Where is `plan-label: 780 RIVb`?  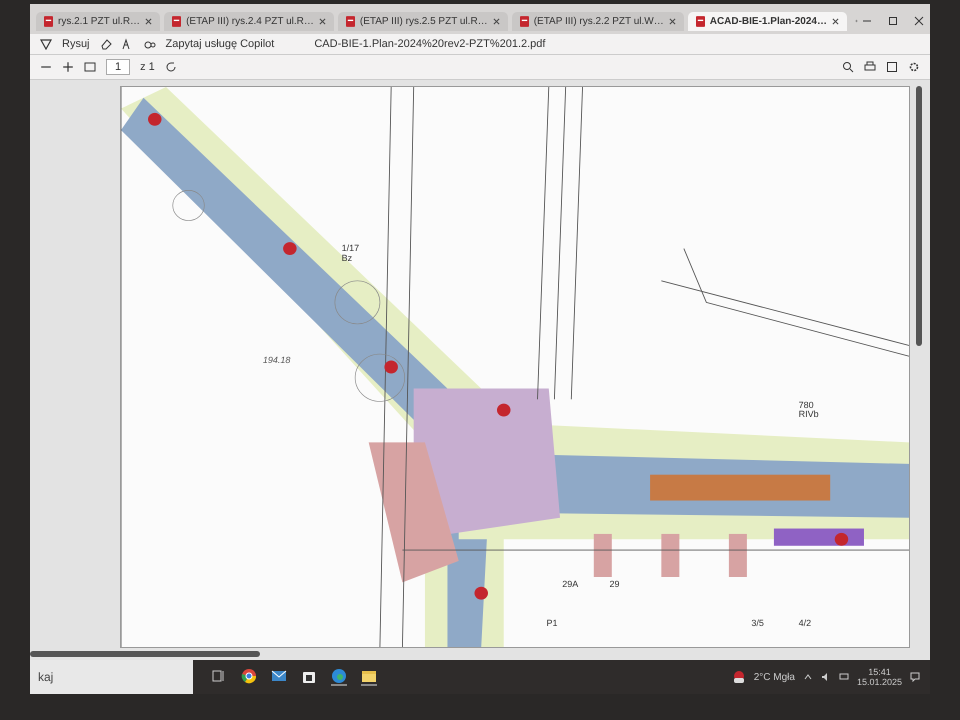 plan-label: 780 RIVb is located at coordinates (808, 410).